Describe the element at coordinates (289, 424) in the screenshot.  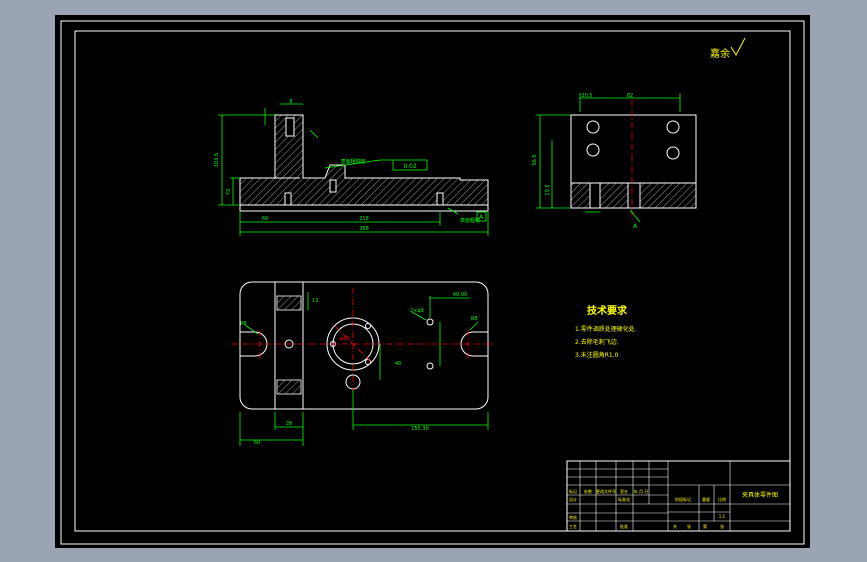
I see `top-width-mid: 28` at that location.